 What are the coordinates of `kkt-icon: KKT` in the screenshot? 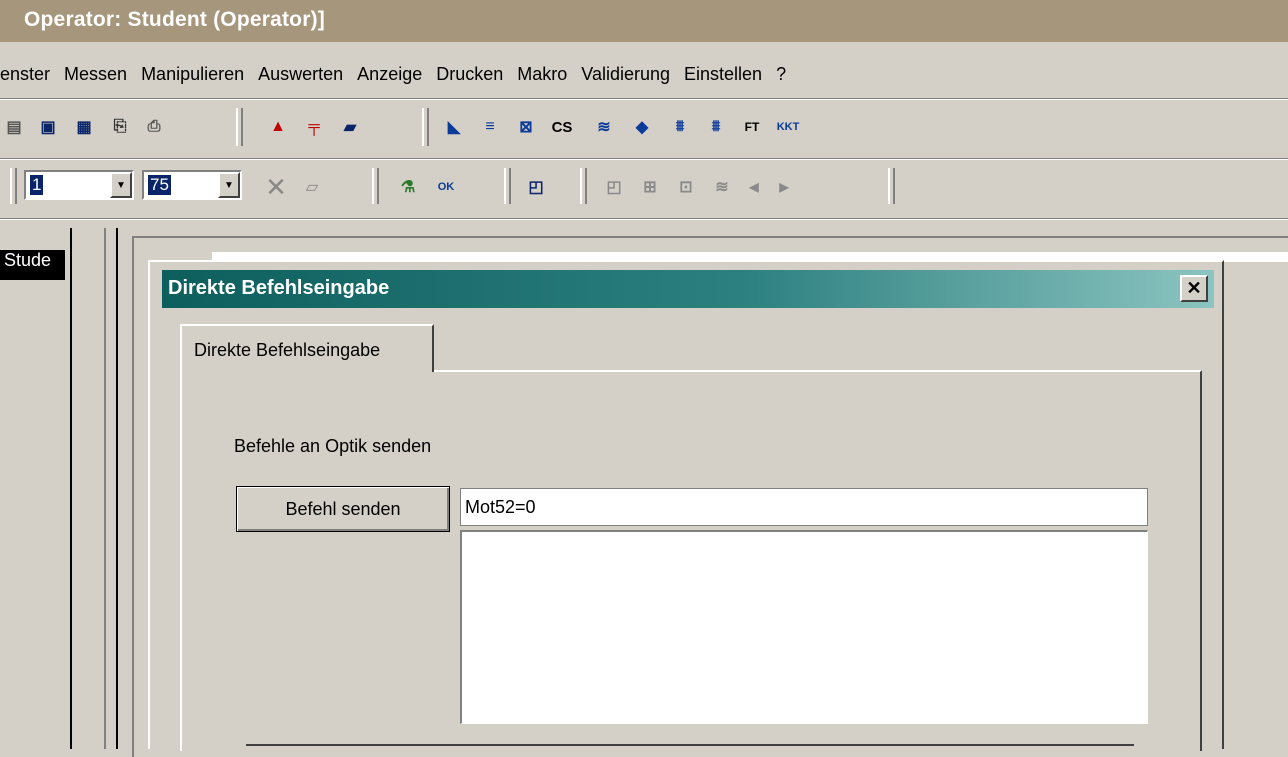 It's located at (788, 127).